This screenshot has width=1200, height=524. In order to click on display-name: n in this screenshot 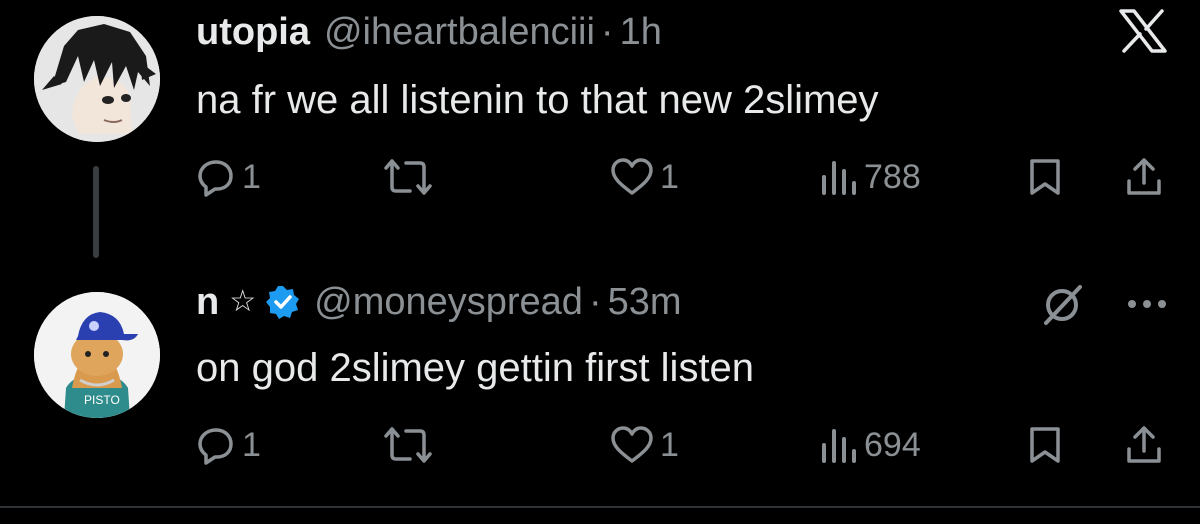, I will do `click(207, 302)`.